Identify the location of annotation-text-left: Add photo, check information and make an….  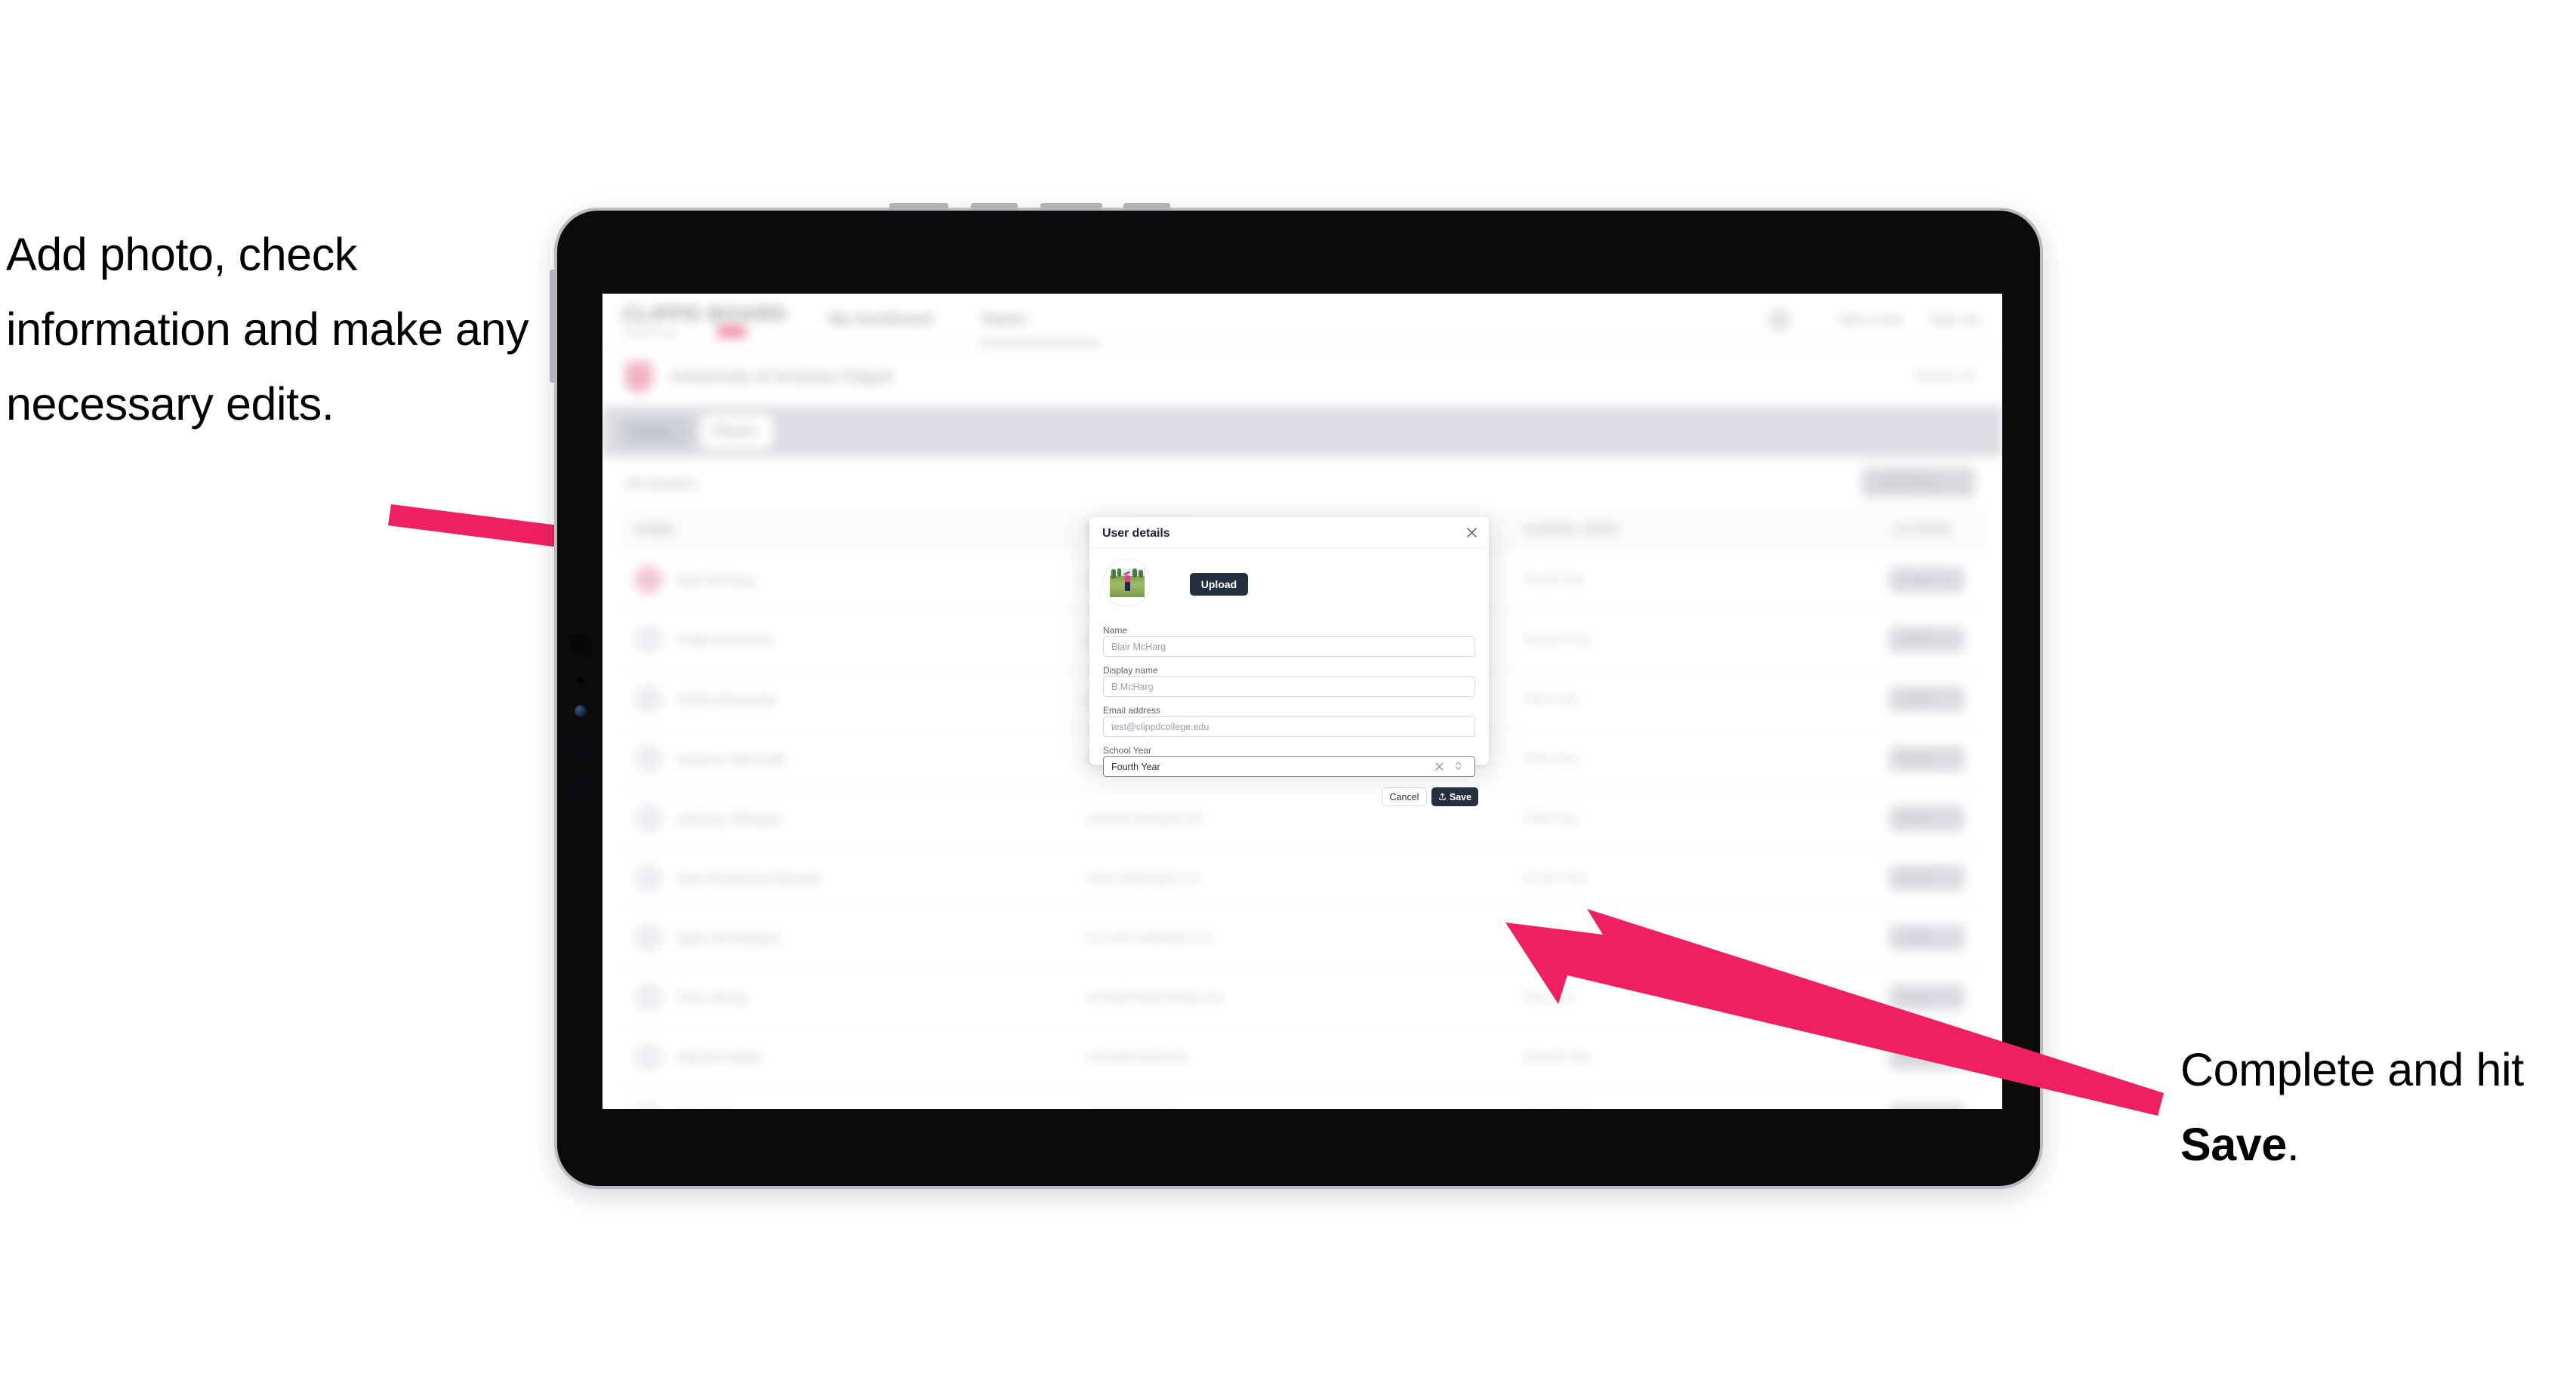
(267, 329).